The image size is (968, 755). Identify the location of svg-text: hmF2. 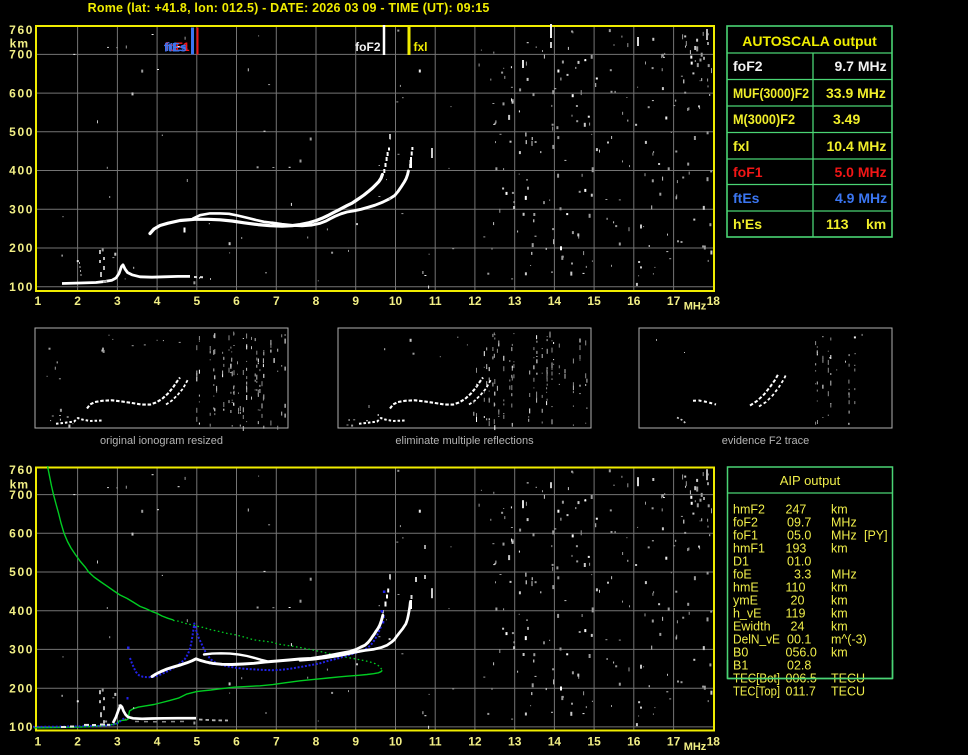
(749, 510).